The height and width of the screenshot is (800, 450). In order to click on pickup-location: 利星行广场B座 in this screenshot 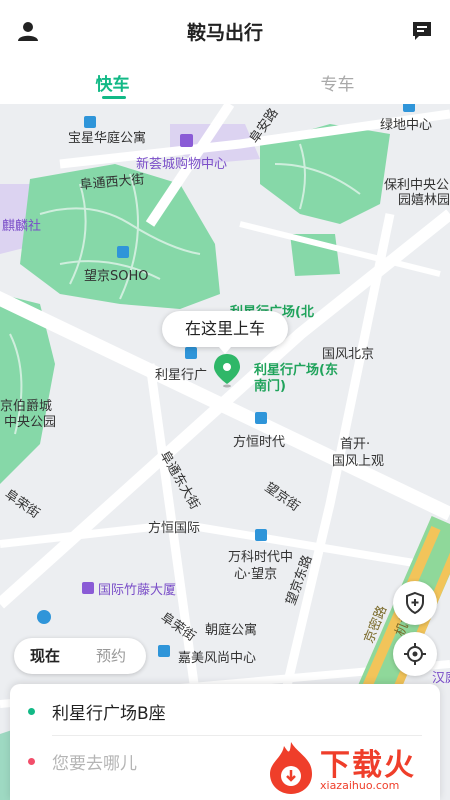, I will do `click(109, 714)`.